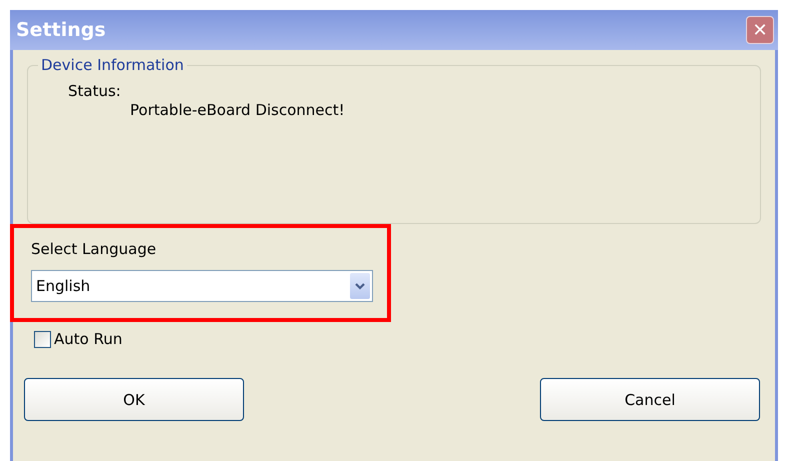 The height and width of the screenshot is (461, 786). I want to click on window-title: Settings, so click(61, 30).